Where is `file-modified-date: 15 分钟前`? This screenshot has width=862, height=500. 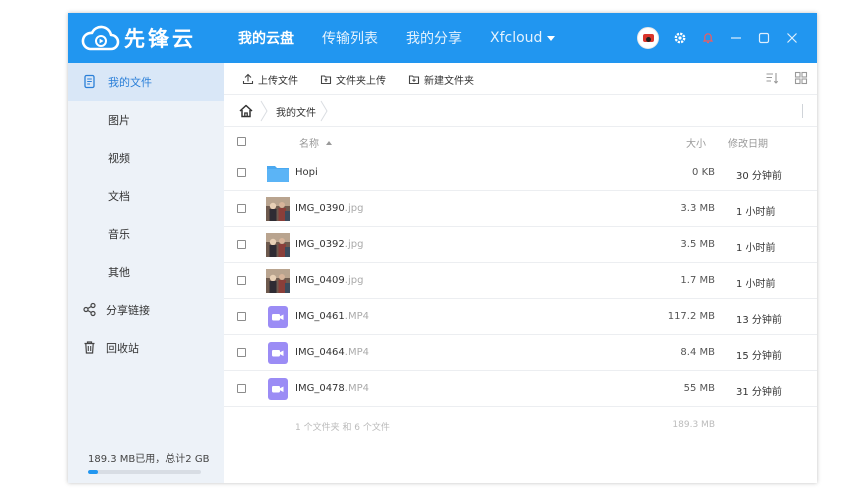
file-modified-date: 15 分钟前 is located at coordinates (759, 356).